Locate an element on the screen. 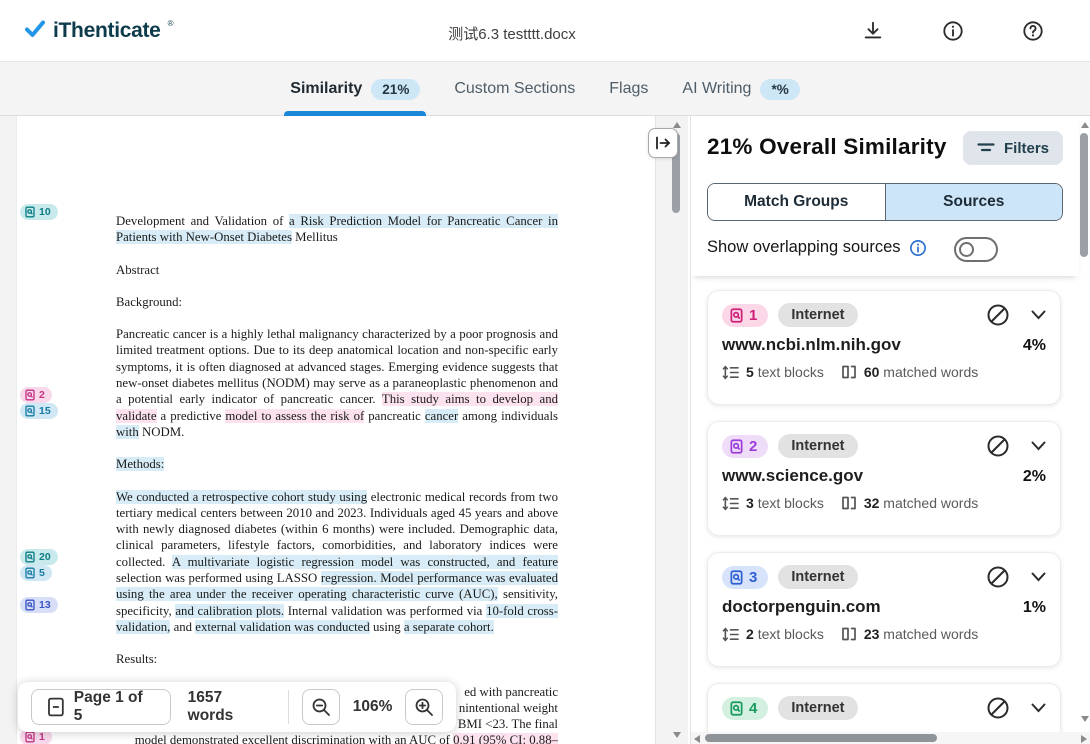 This screenshot has height=744, width=1090. zoom-in-button is located at coordinates (424, 707).